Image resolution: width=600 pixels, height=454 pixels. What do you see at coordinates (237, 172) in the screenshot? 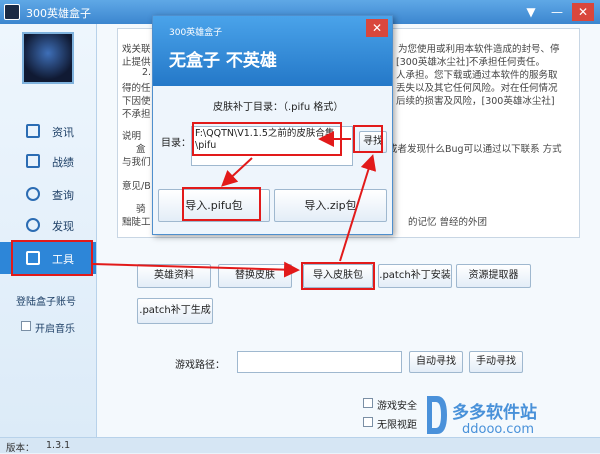
I see `arrow-path-to-pifu` at bounding box center [237, 172].